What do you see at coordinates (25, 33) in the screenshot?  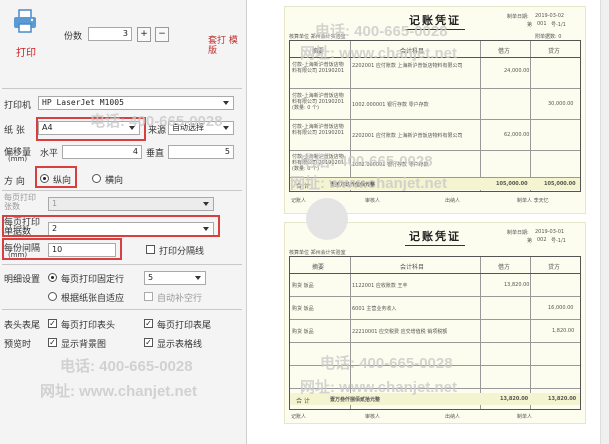 I see `print-button: 打印` at bounding box center [25, 33].